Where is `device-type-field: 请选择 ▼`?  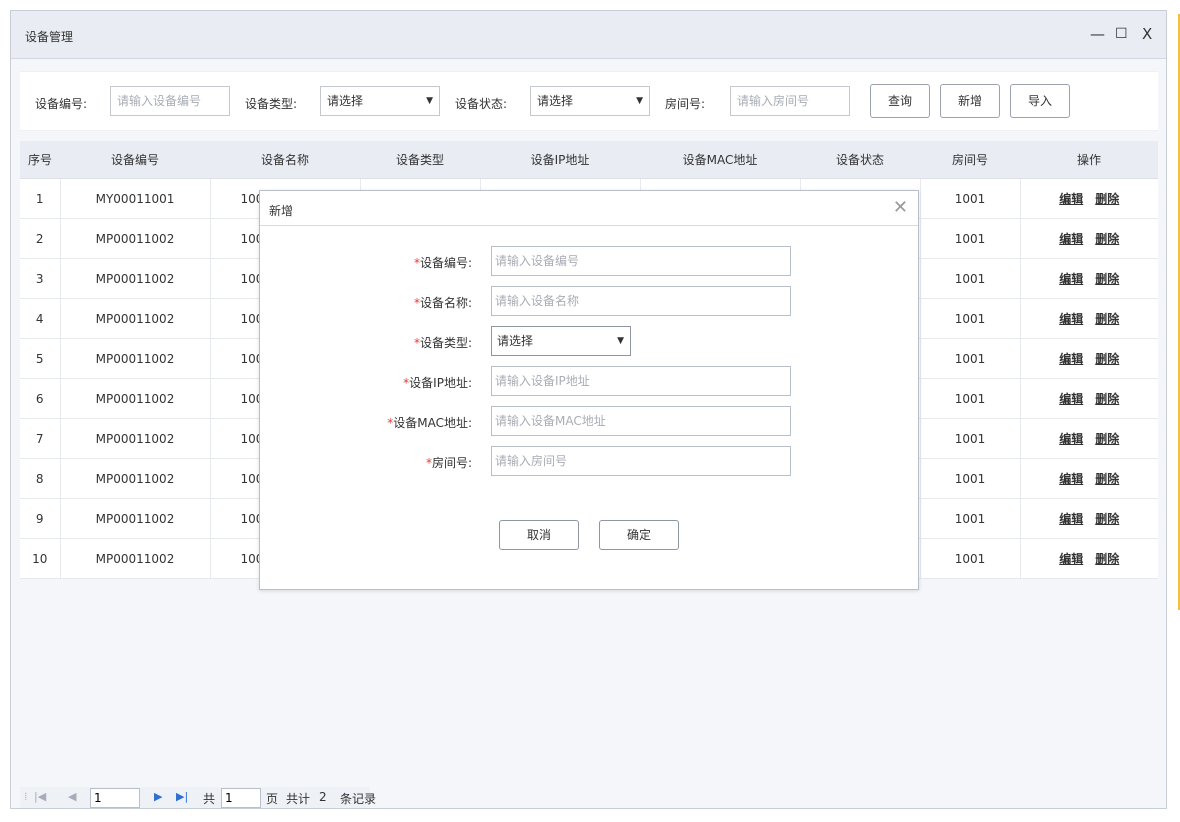
device-type-field: 请选择 ▼ is located at coordinates (561, 341).